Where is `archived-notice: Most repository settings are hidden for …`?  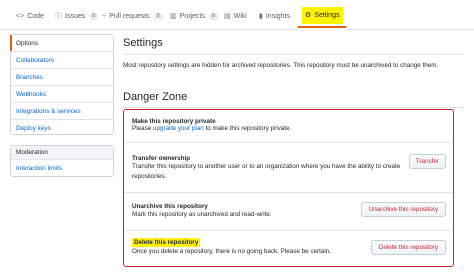 archived-notice: Most repository settings are hidden for … is located at coordinates (281, 65).